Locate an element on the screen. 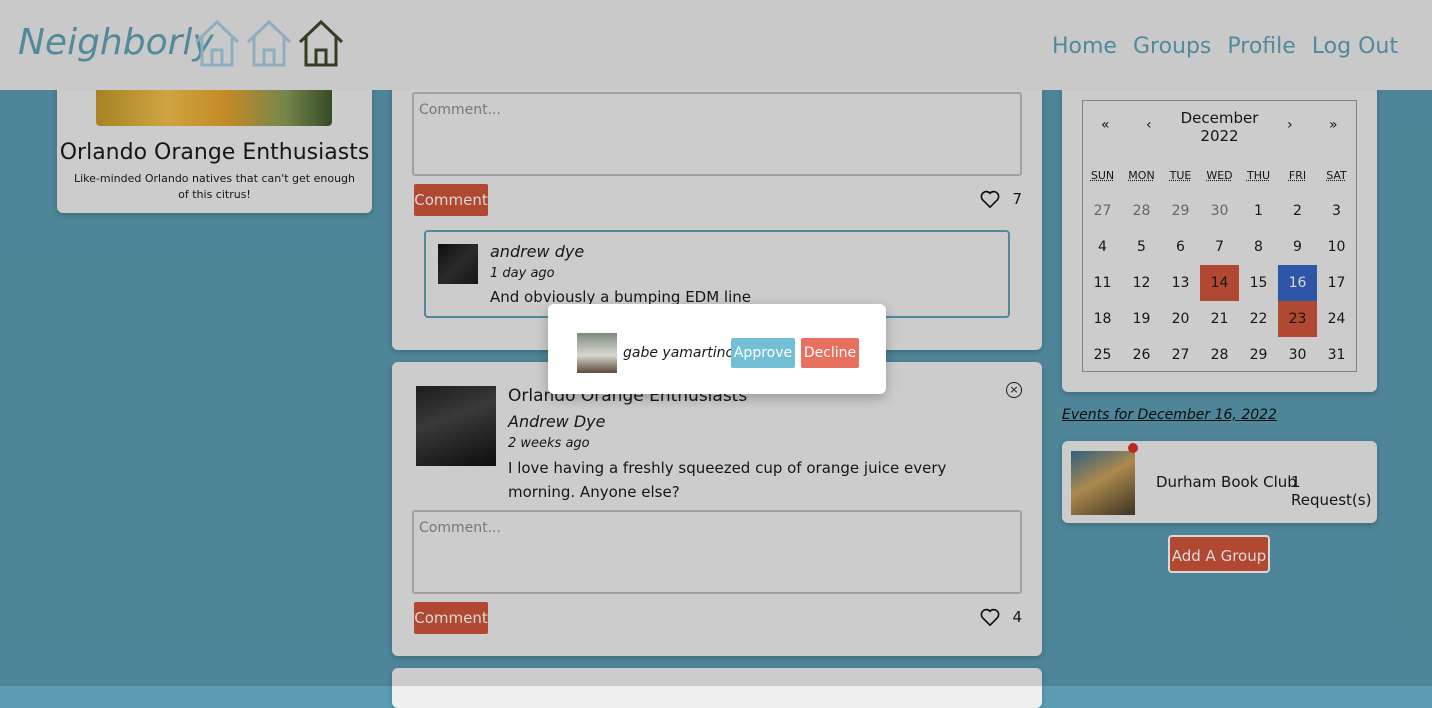 This screenshot has height=708, width=1432. nav-profile: Profile is located at coordinates (1261, 46).